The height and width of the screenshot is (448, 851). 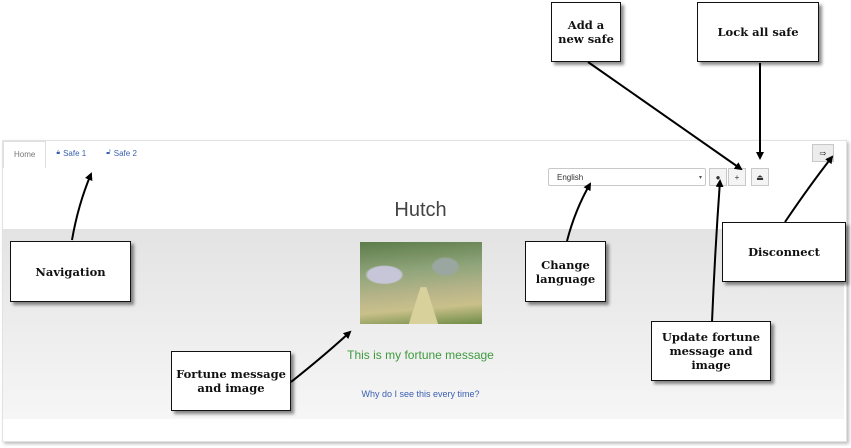 I want to click on arrow-add-safe, so click(x=665, y=116).